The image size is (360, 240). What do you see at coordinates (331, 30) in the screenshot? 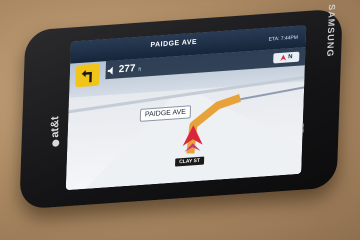
I see `brand-name: SAMSUNG` at bounding box center [331, 30].